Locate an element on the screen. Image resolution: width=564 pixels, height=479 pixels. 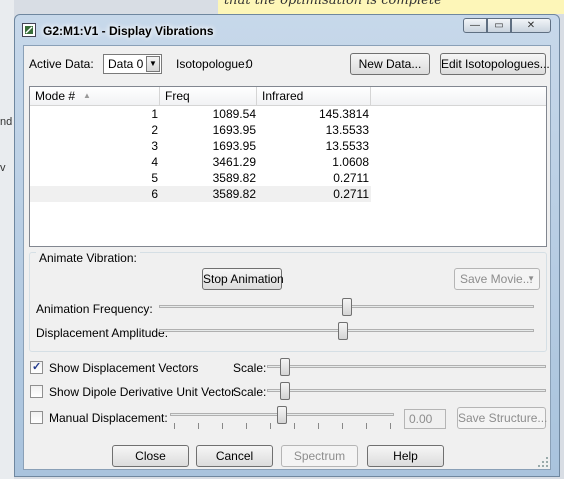
show-displacement-vectors-checkbox: ✓ is located at coordinates (36, 367).